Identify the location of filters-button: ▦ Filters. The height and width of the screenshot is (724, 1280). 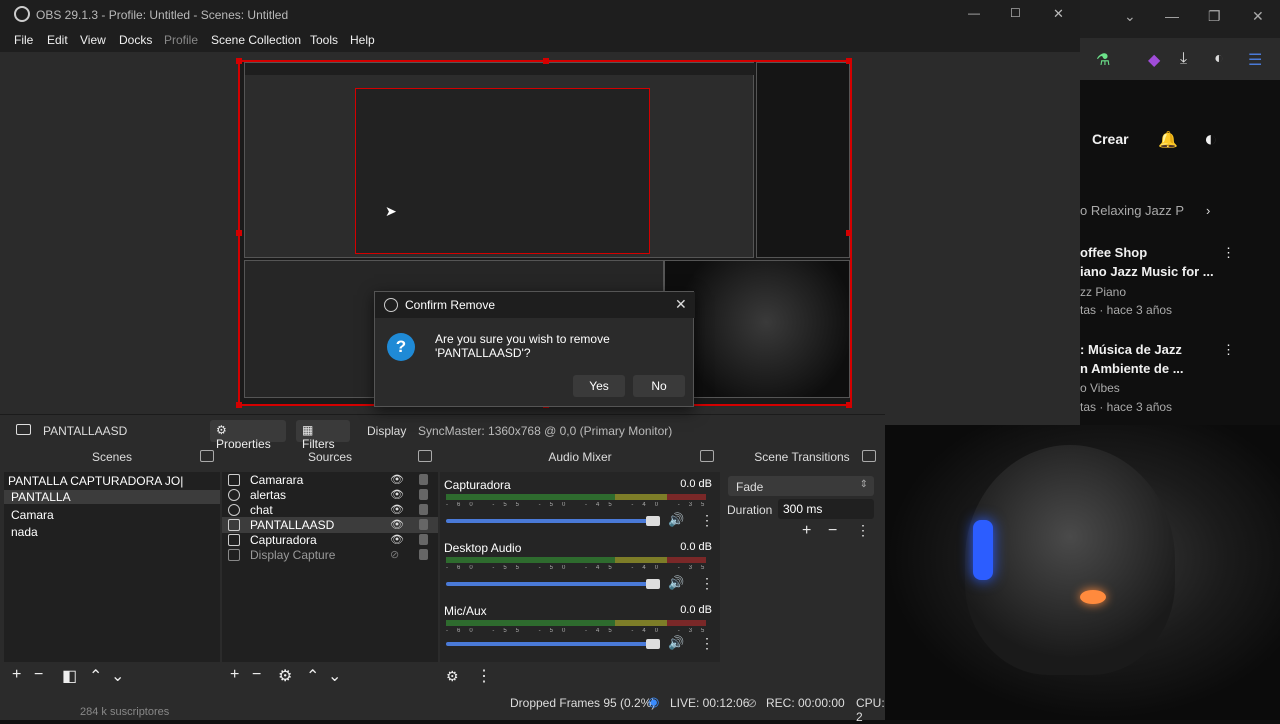
(323, 435).